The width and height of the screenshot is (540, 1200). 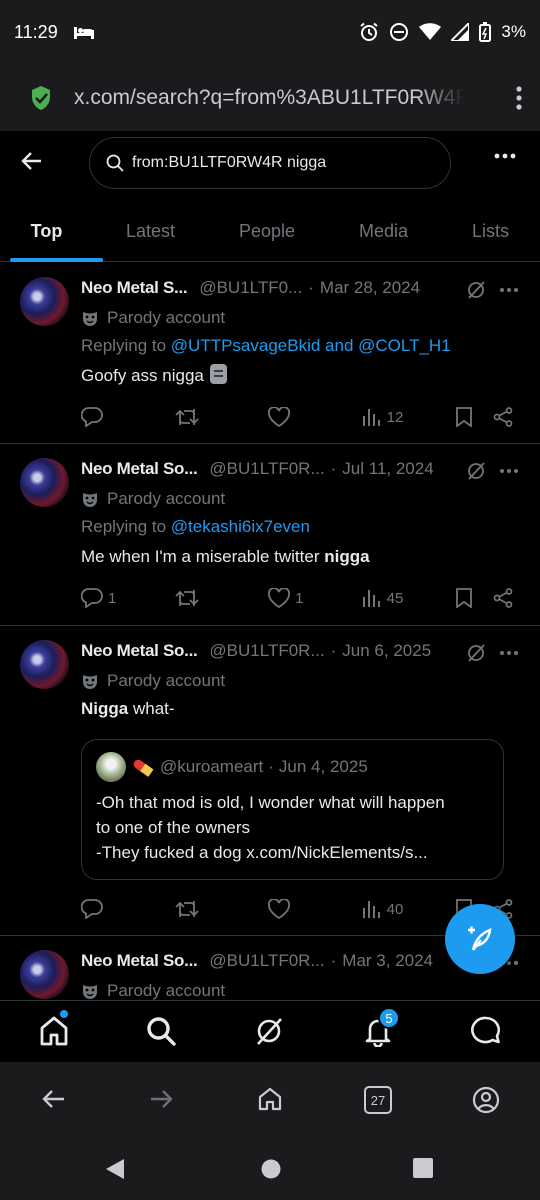 I want to click on tab-latest: Latest, so click(x=150, y=231).